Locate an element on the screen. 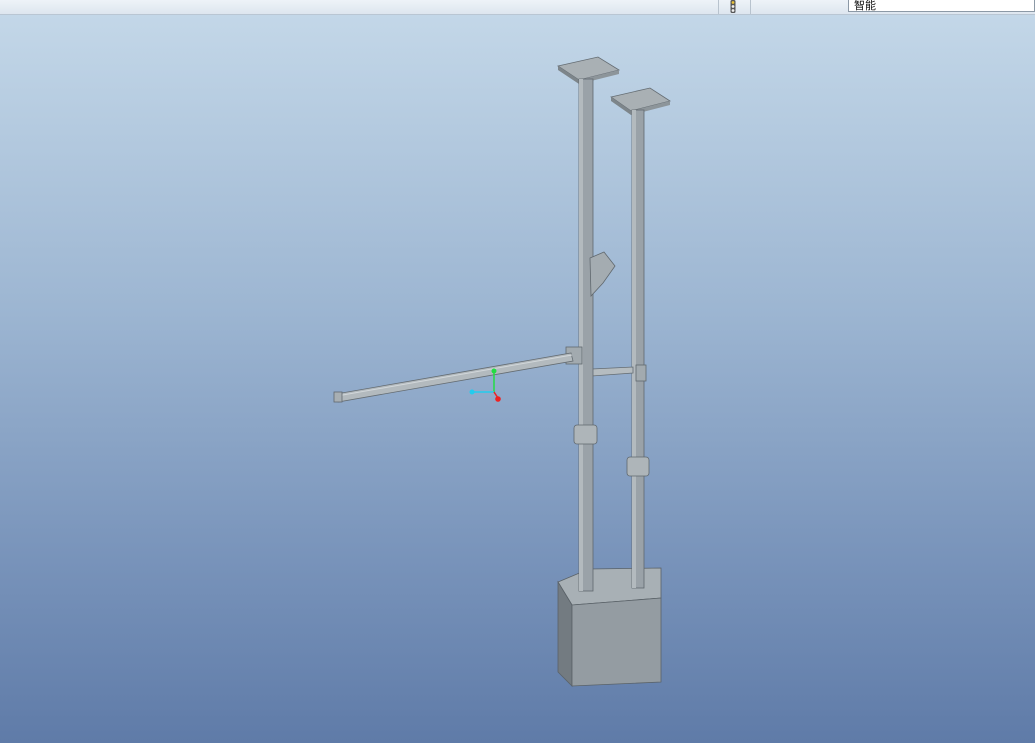 The height and width of the screenshot is (743, 1035). pole-left is located at coordinates (589, 324).